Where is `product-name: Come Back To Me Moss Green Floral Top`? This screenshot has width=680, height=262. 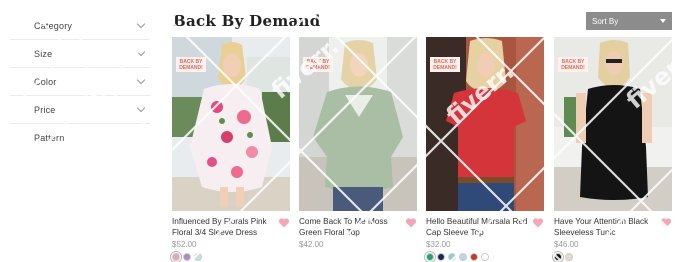
product-name: Come Back To Me Moss Green Floral Top is located at coordinates (351, 227).